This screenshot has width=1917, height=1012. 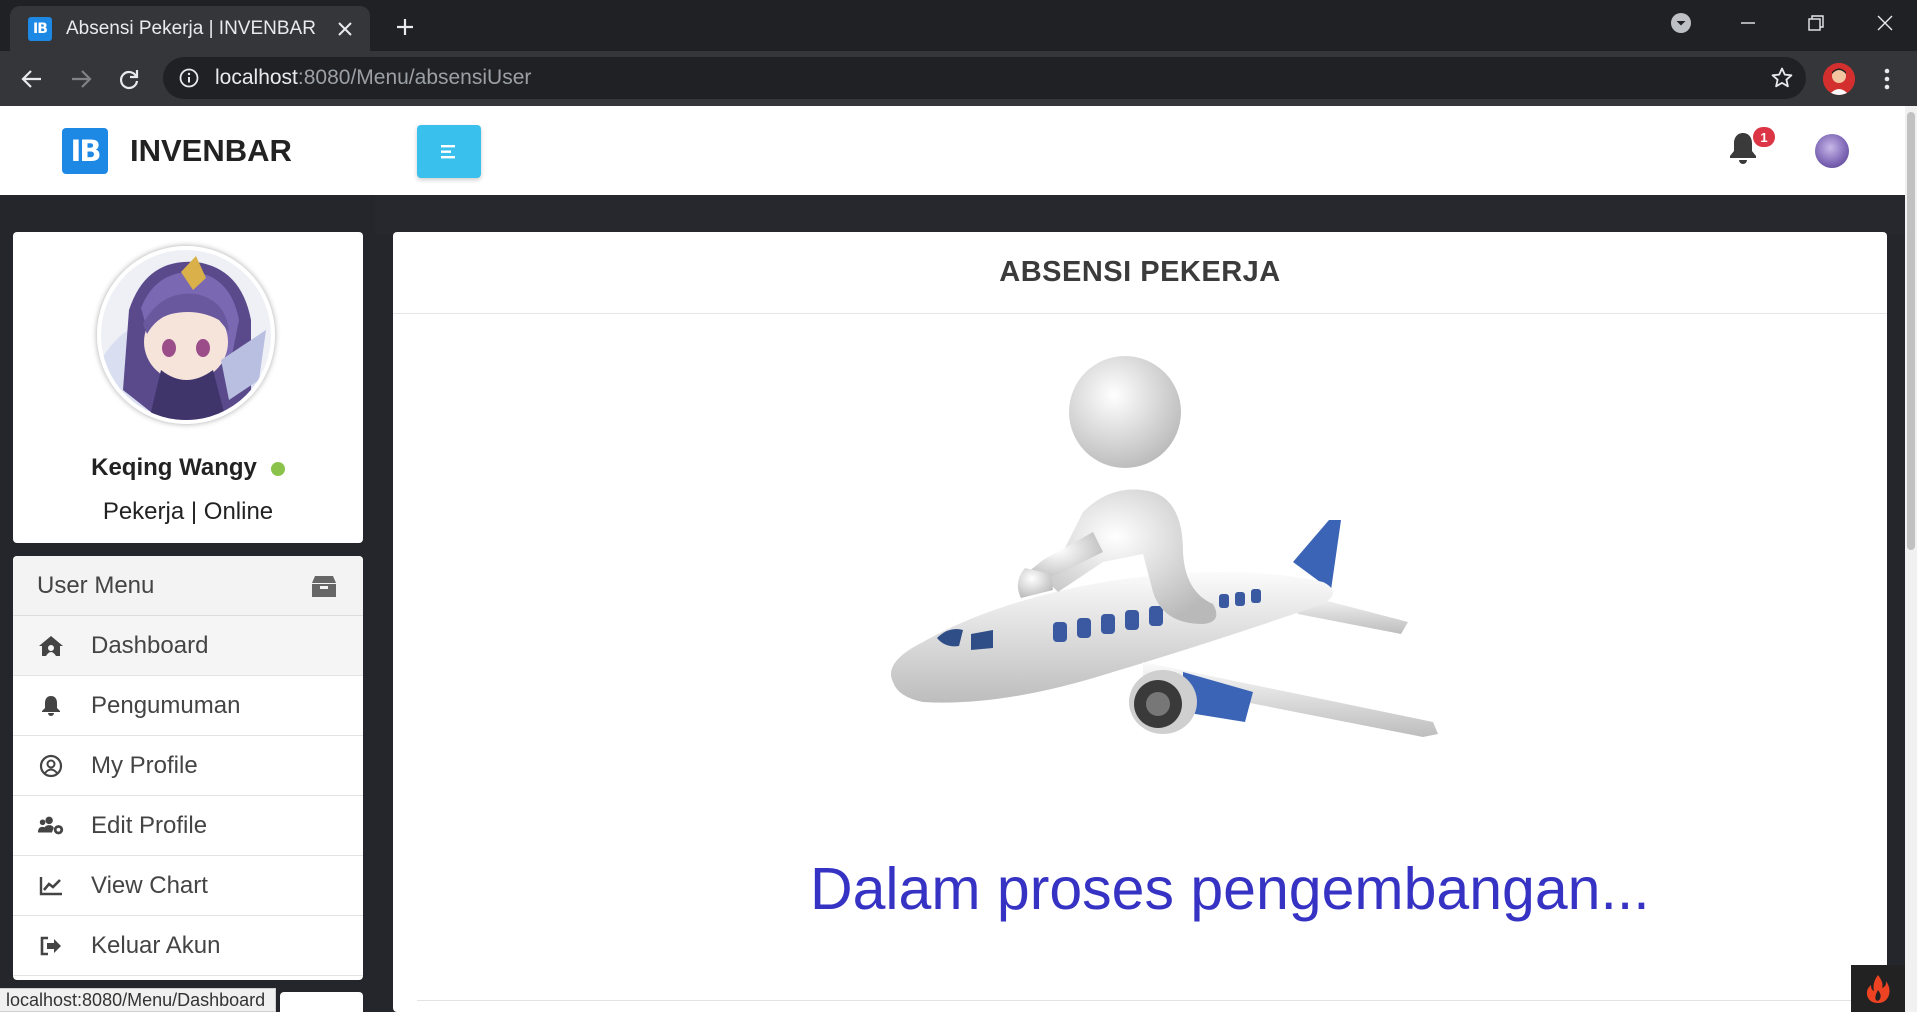 What do you see at coordinates (1681, 23) in the screenshot?
I see `tab-search-icon` at bounding box center [1681, 23].